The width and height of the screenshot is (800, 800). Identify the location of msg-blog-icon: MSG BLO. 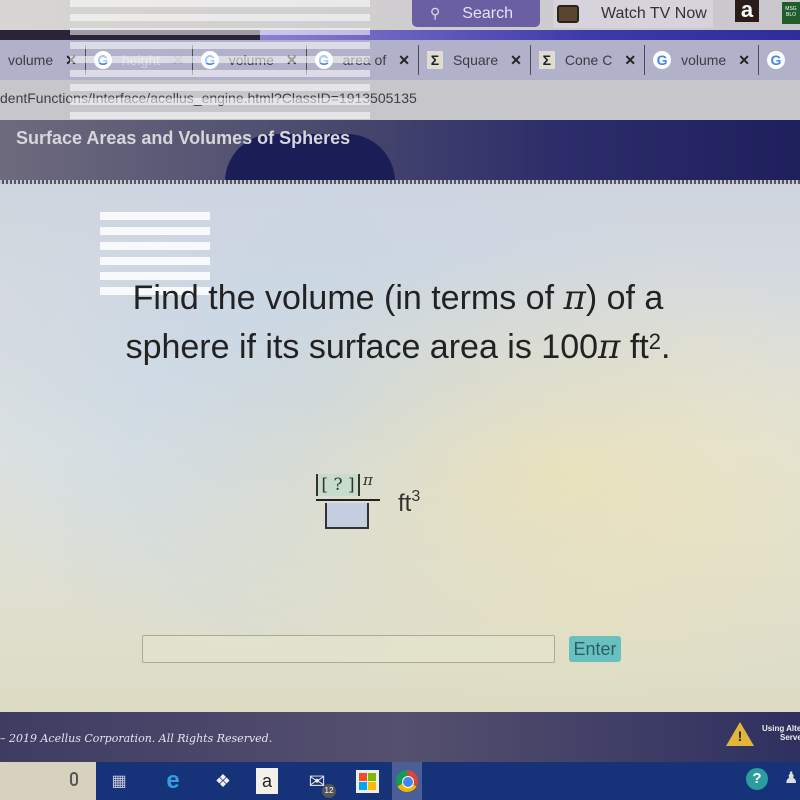
(791, 13).